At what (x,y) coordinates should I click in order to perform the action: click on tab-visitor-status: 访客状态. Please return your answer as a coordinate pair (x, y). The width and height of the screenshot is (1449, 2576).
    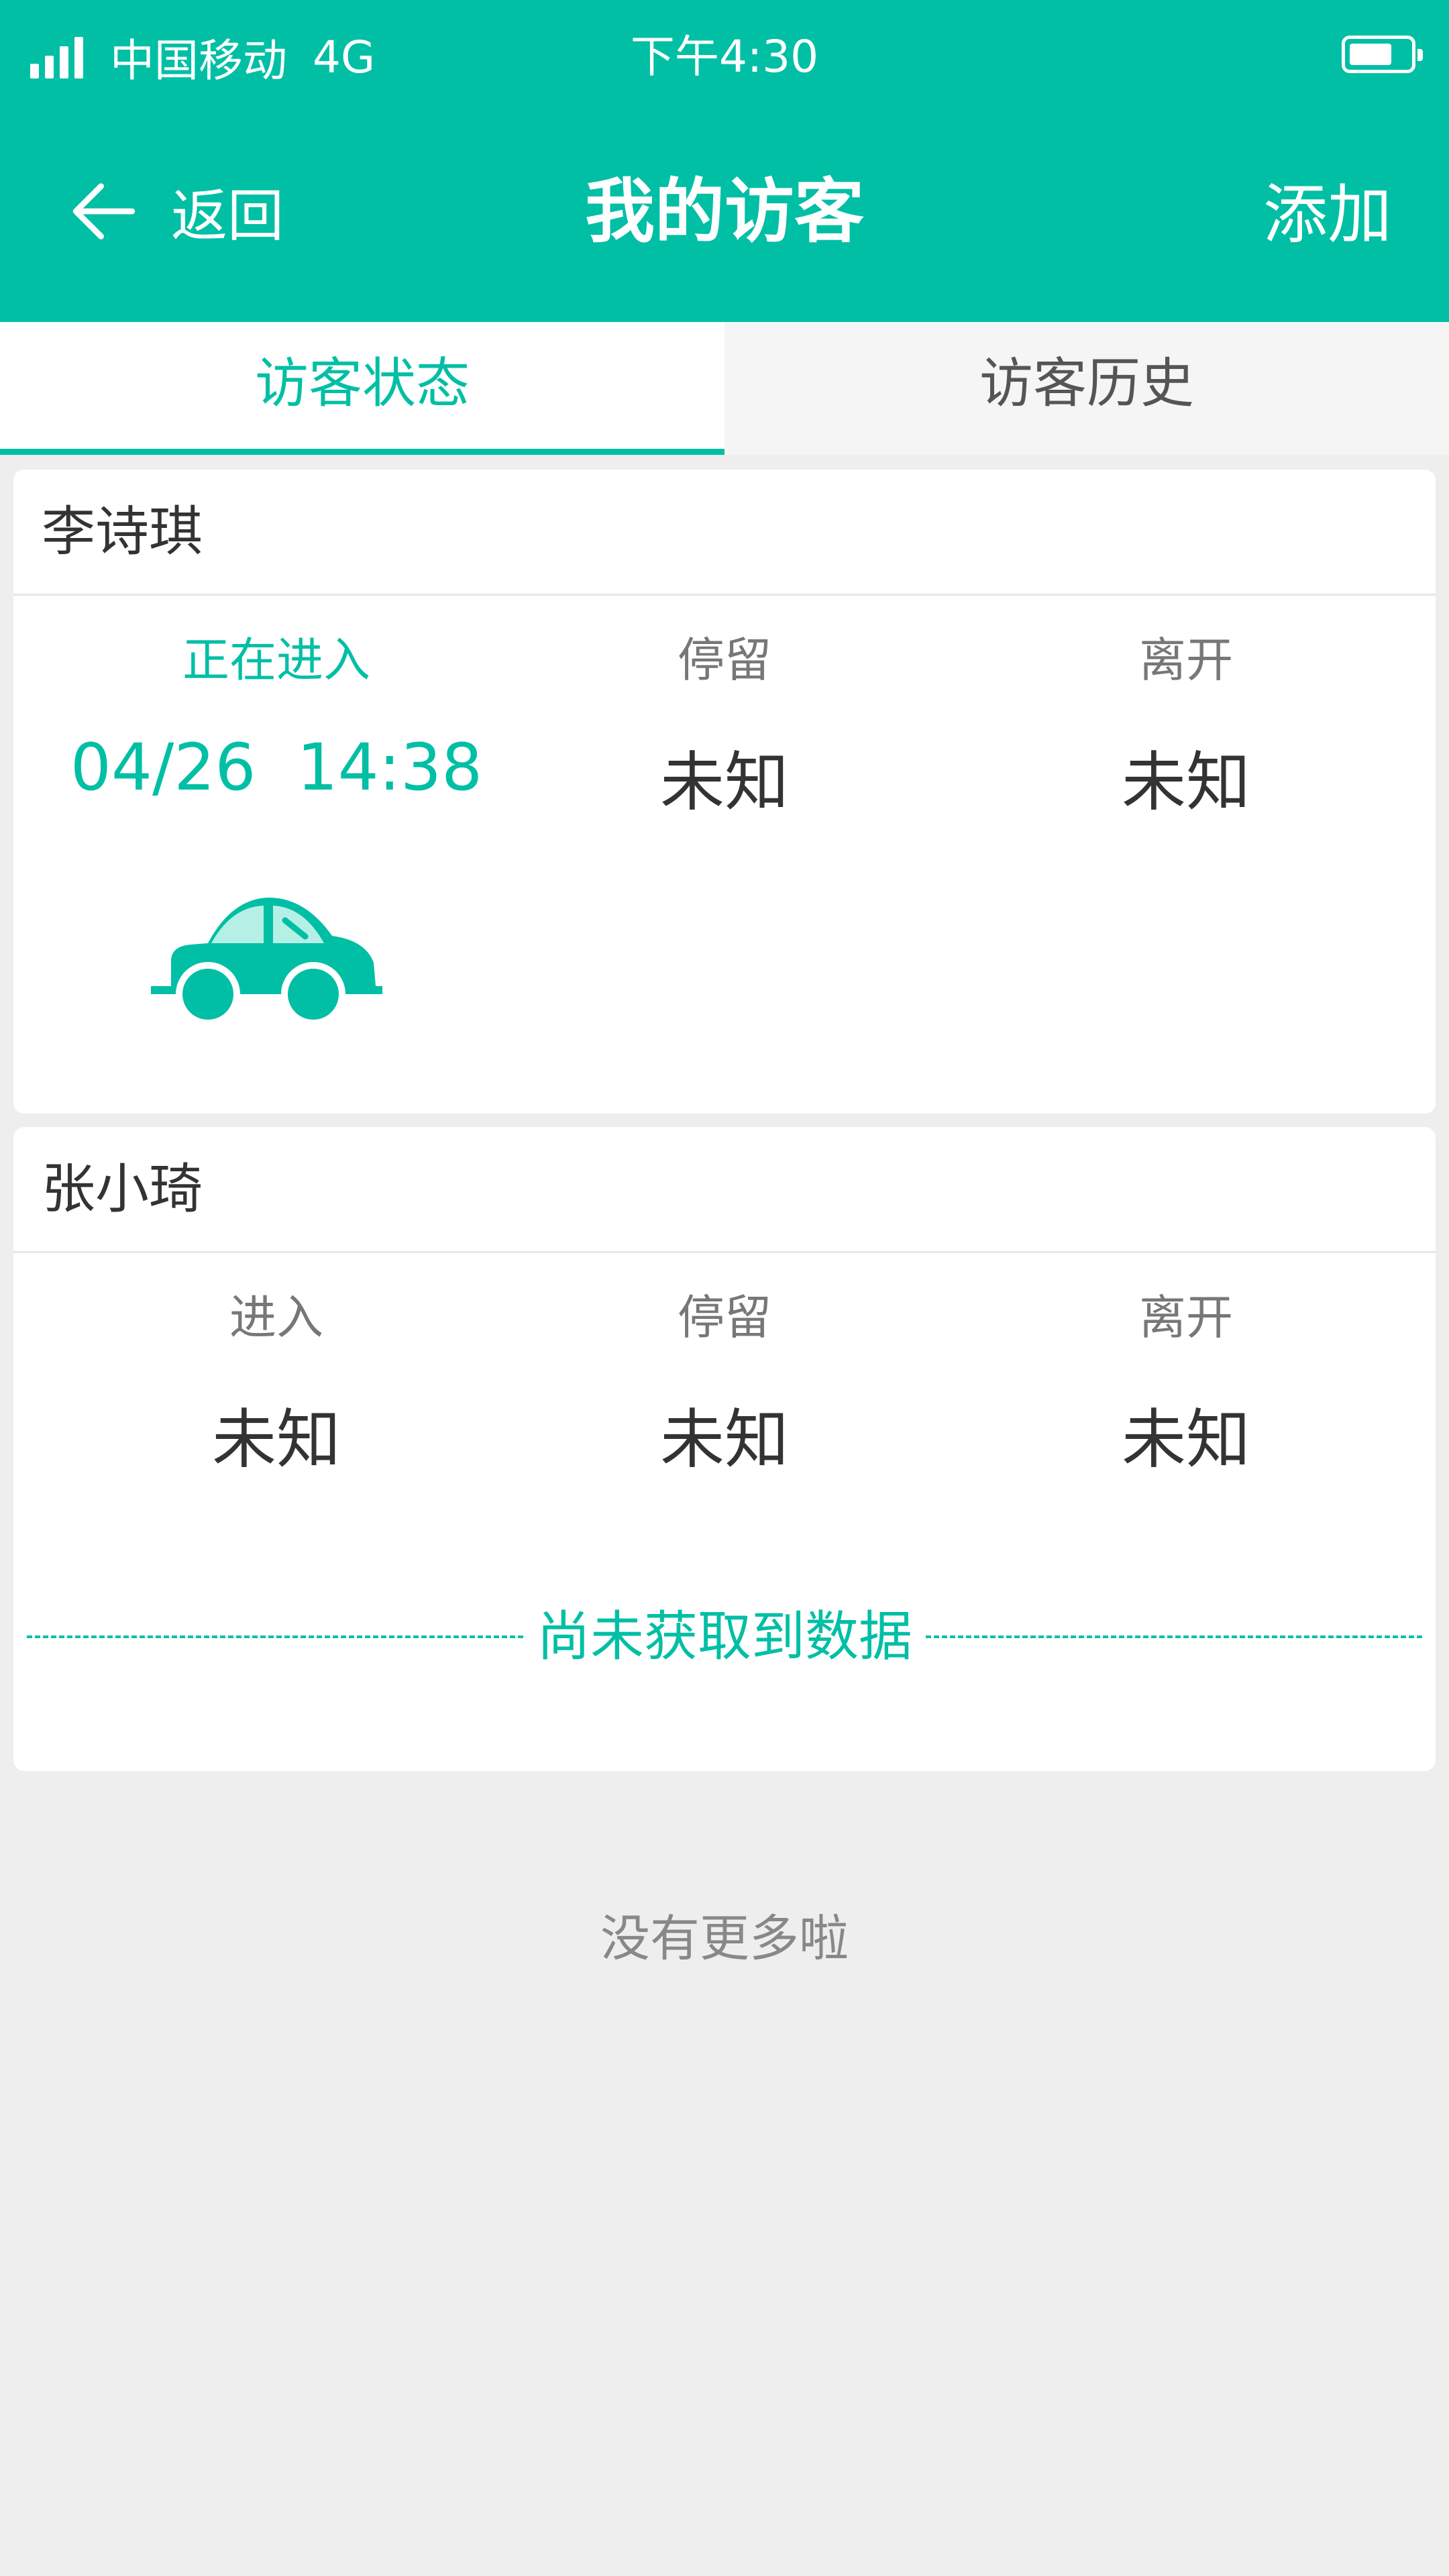
    Looking at the image, I should click on (362, 388).